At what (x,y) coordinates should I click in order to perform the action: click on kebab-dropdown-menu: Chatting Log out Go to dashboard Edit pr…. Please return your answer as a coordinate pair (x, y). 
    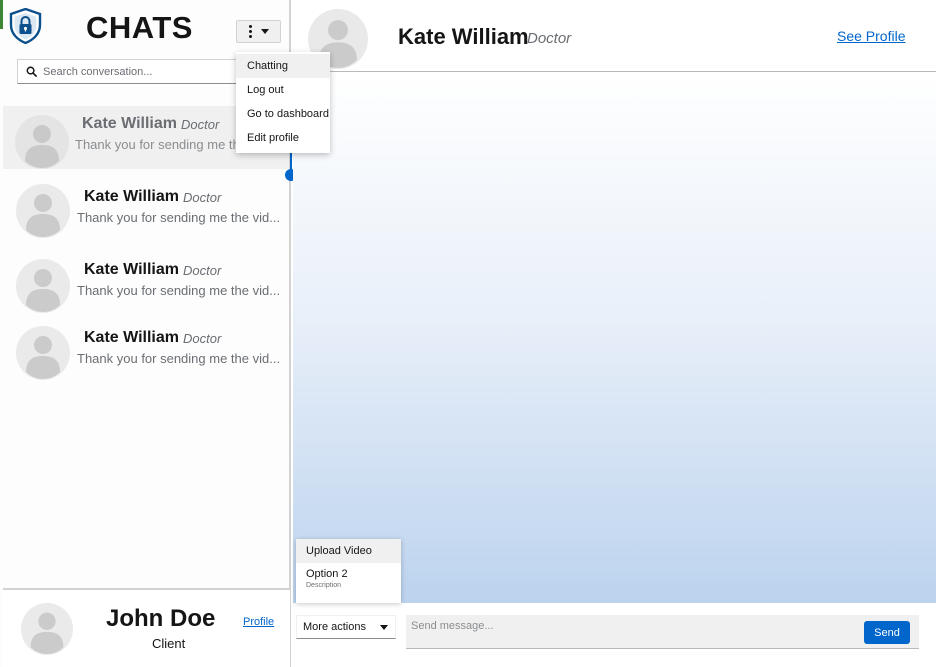
    Looking at the image, I should click on (283, 102).